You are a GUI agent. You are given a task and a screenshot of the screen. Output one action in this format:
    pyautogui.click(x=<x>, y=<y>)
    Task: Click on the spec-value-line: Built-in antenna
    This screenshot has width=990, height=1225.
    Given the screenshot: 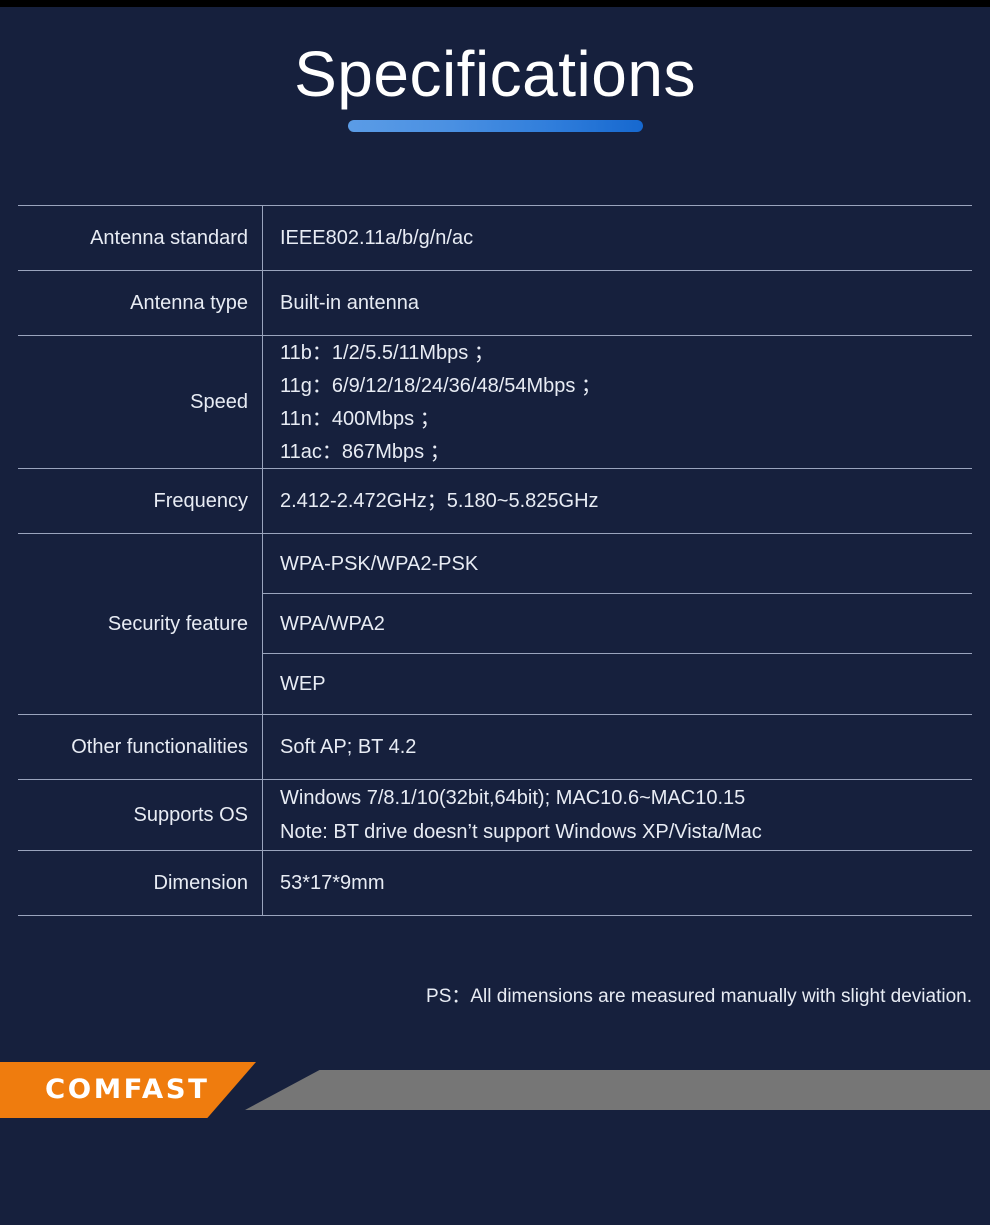 What is the action you would take?
    pyautogui.click(x=349, y=303)
    